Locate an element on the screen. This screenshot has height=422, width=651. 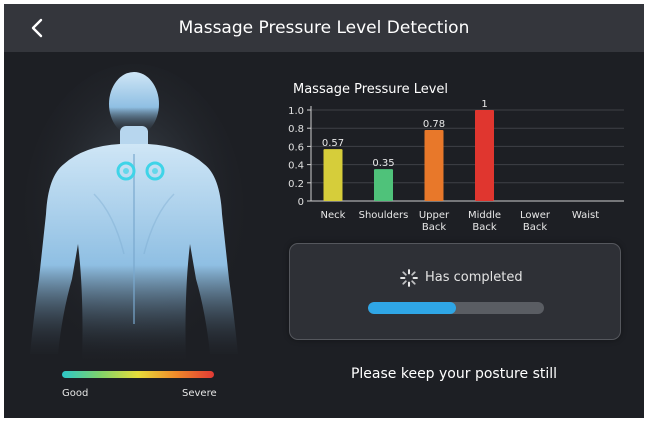
bar-value-label: 1 is located at coordinates (484, 104).